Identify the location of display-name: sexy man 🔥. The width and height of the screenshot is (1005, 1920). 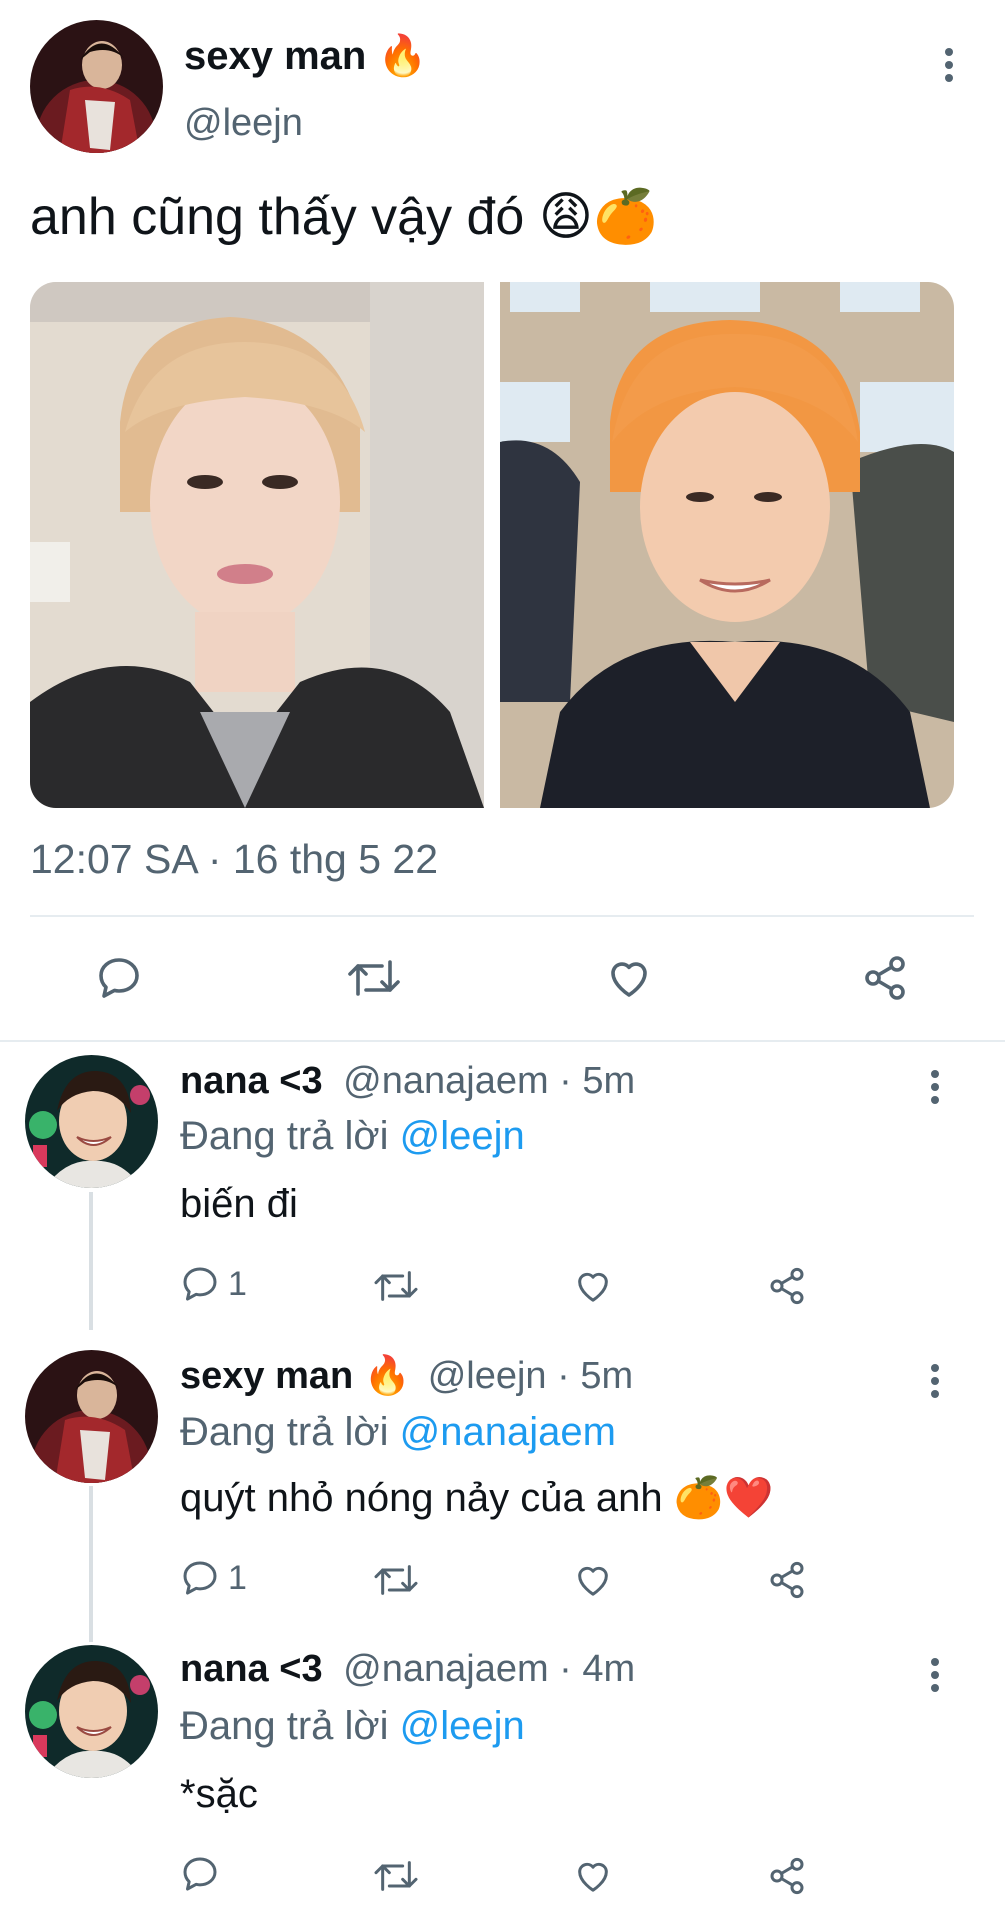
(305, 55).